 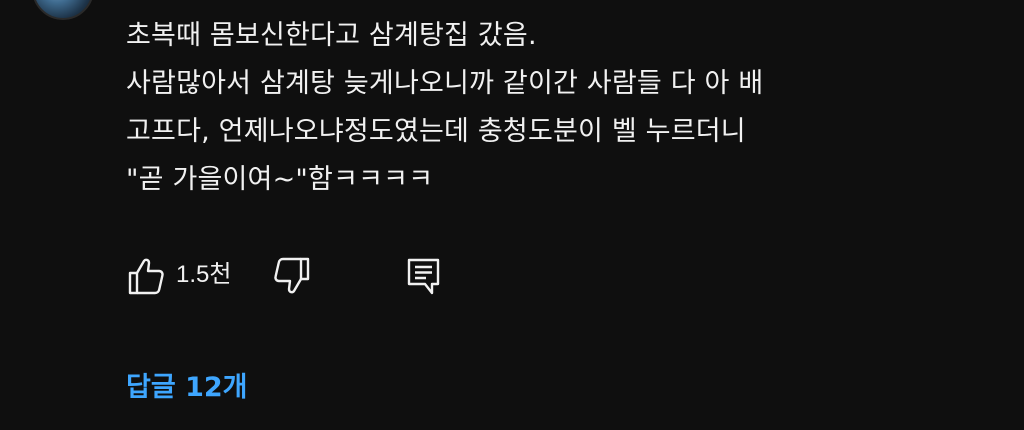 What do you see at coordinates (280, 179) in the screenshot?
I see `comment-line: "곧 가을이여~"함ㅋㅋㅋㅋ` at bounding box center [280, 179].